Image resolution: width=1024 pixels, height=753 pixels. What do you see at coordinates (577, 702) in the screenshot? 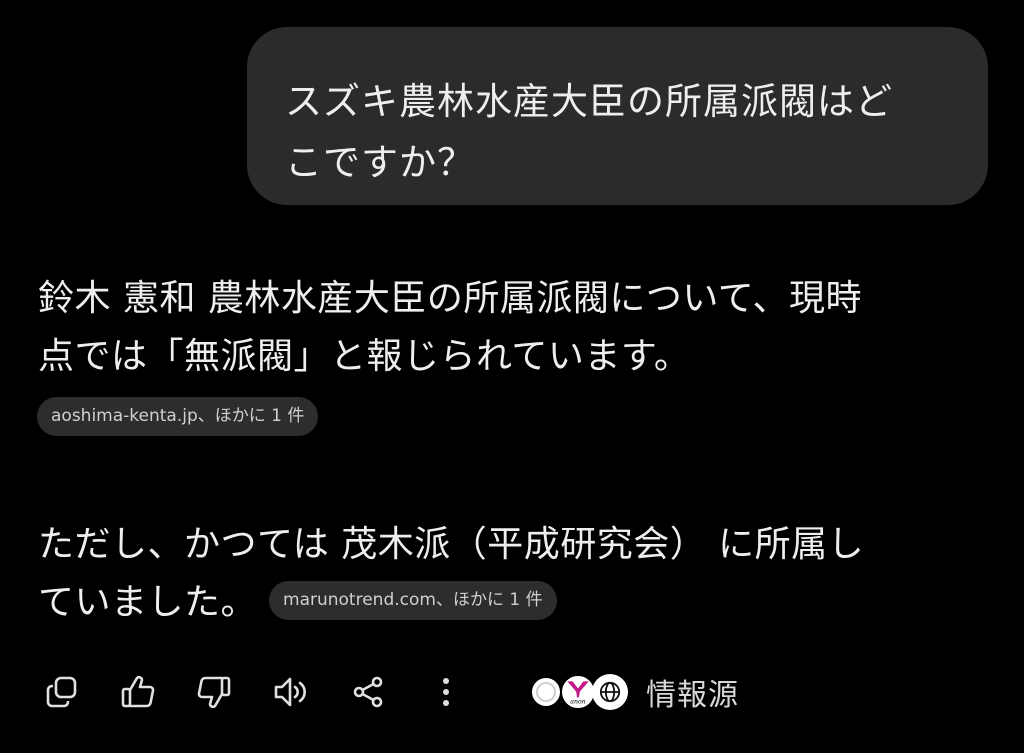
I see `anon-logo-text: anon` at bounding box center [577, 702].